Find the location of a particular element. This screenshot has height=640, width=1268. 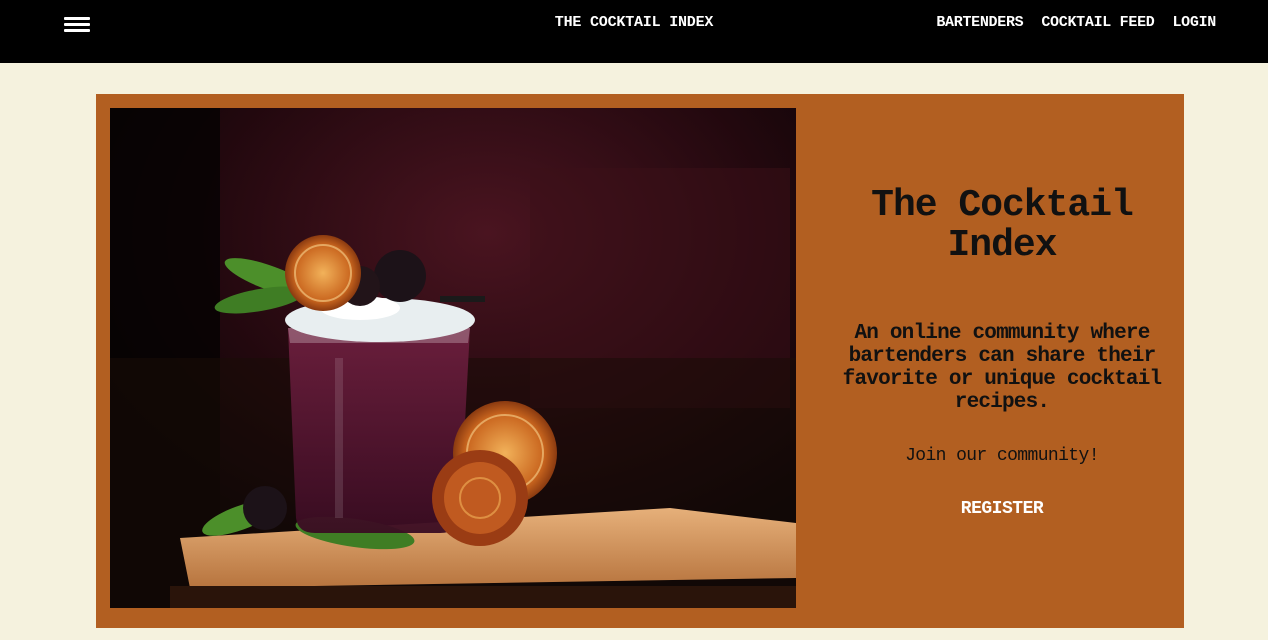

nav-link-bartenders: BARTENDERS is located at coordinates (979, 22).